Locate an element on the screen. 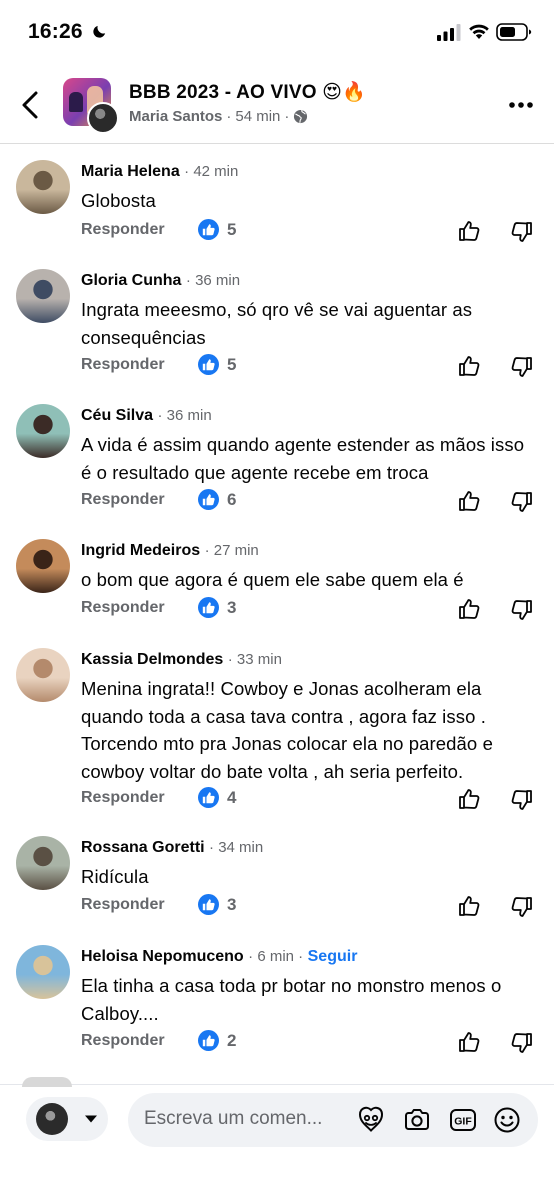  comment-actions: Responder 6 is located at coordinates (311, 502).